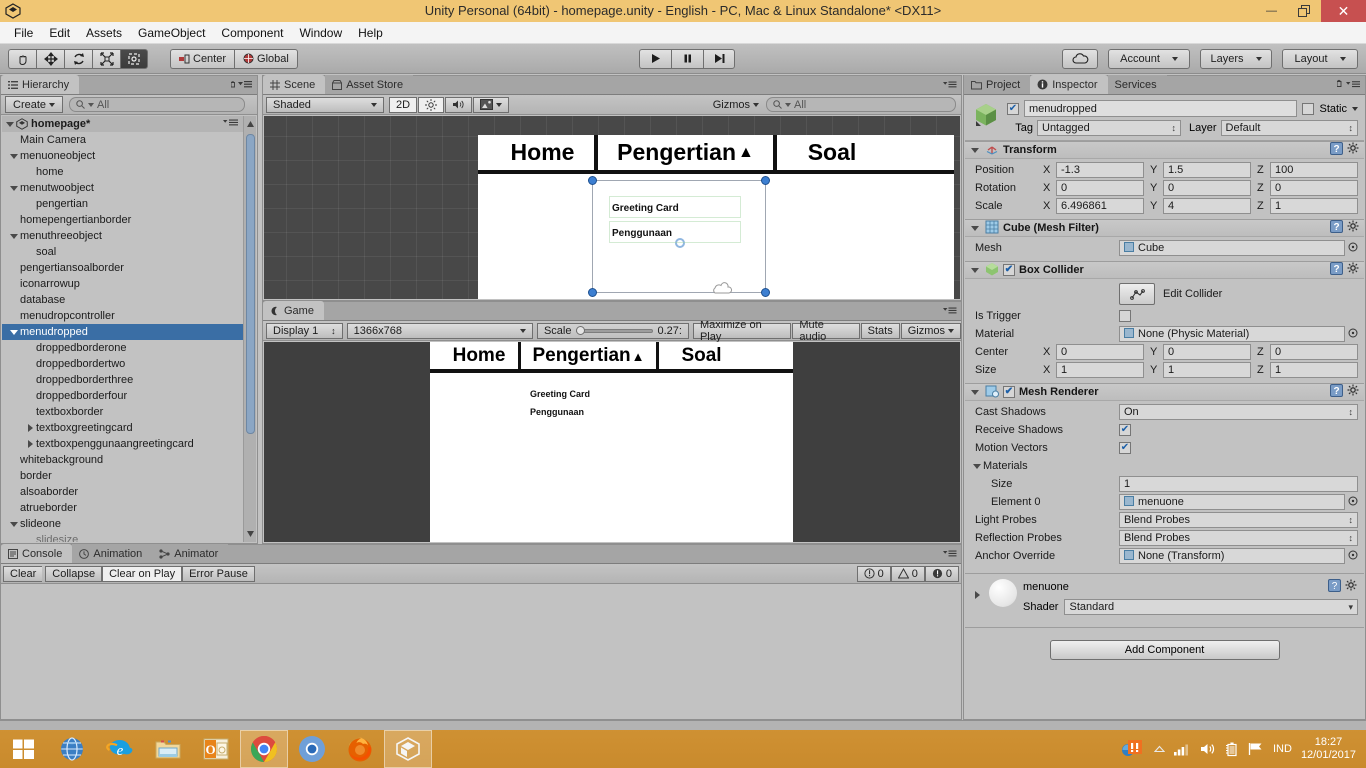 The image size is (1366, 768). Describe the element at coordinates (880, 330) in the screenshot. I see `game-stats-toggle: Stats` at that location.